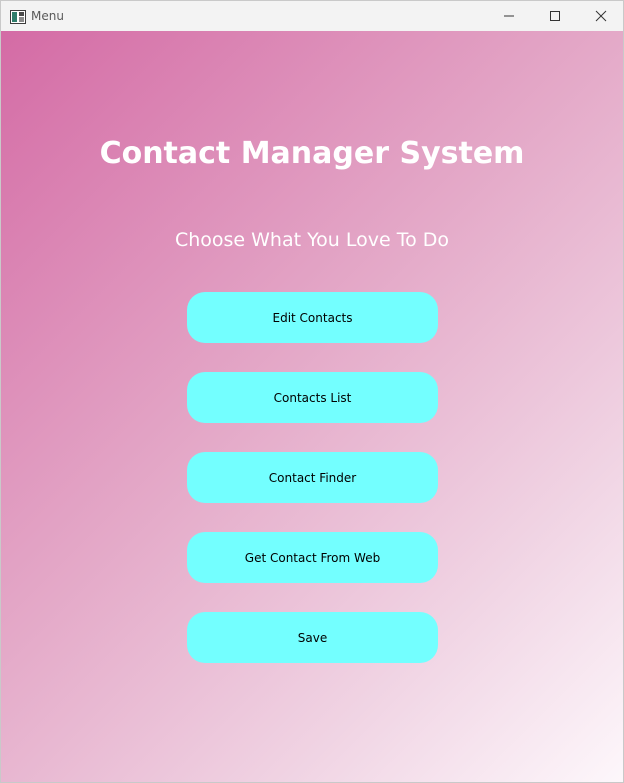 The image size is (624, 783). I want to click on page-title: Contact Manager System, so click(312, 153).